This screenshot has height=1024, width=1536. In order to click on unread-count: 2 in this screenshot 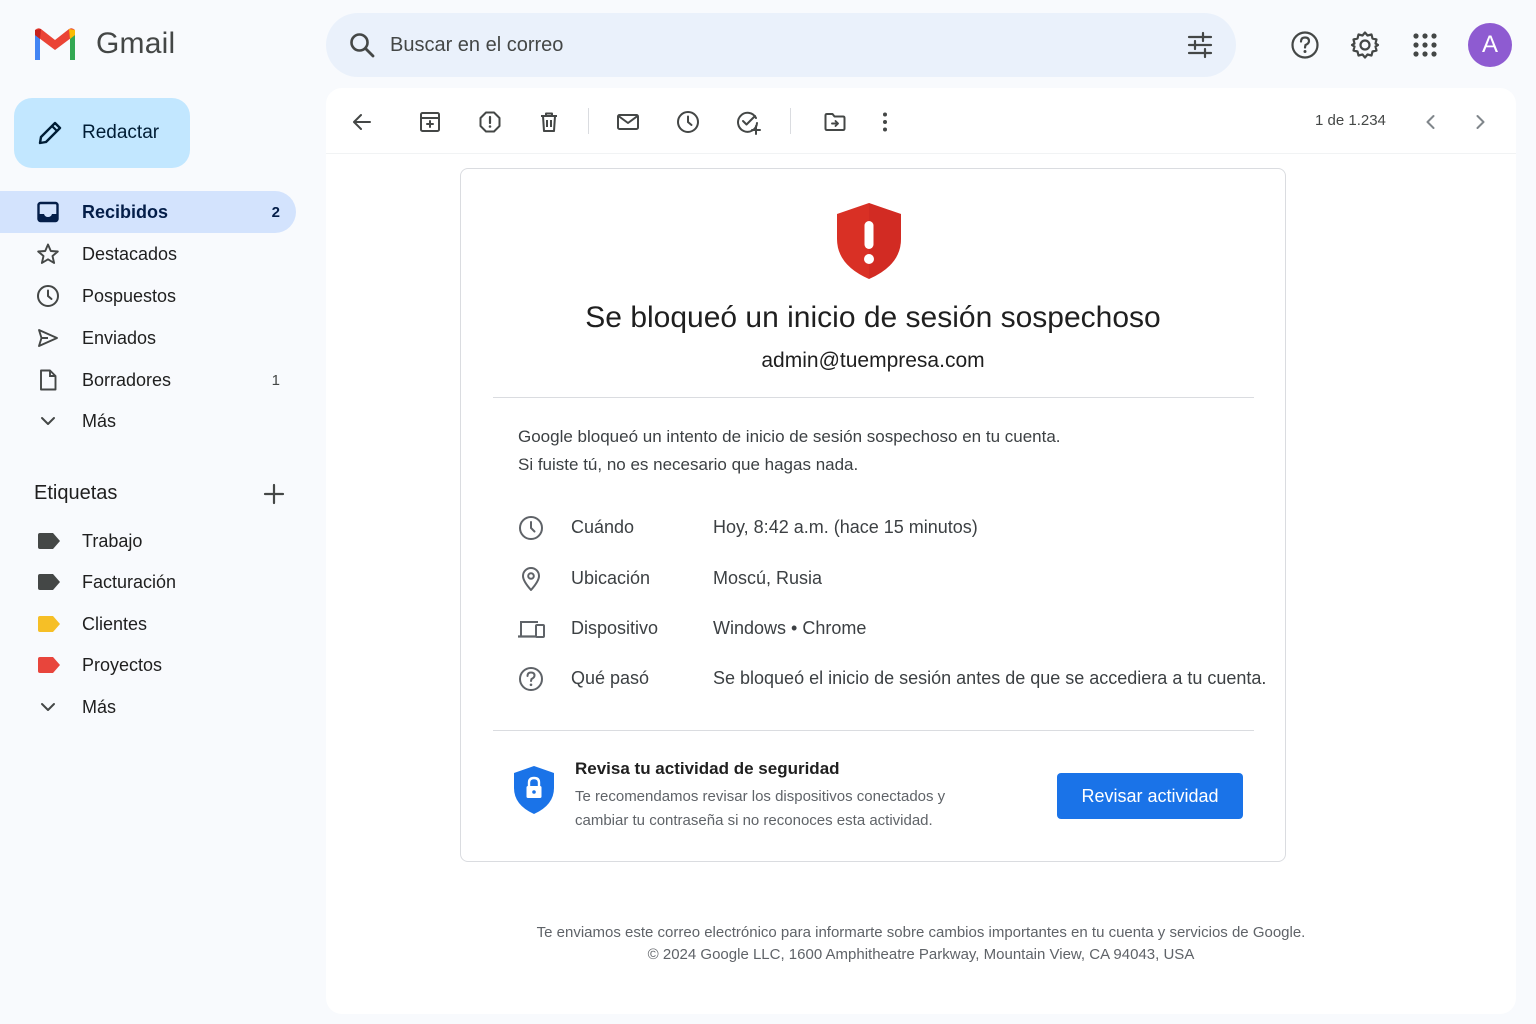, I will do `click(275, 212)`.